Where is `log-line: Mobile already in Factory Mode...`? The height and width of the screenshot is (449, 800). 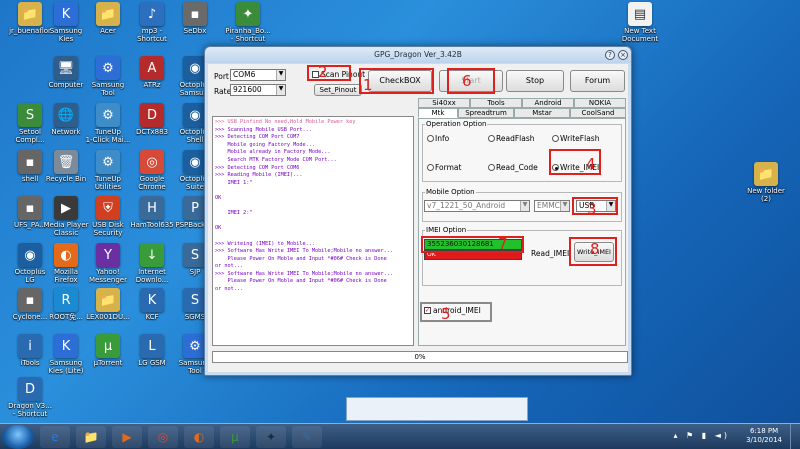
log-line: Mobile already in Factory Mode... is located at coordinates (273, 152).